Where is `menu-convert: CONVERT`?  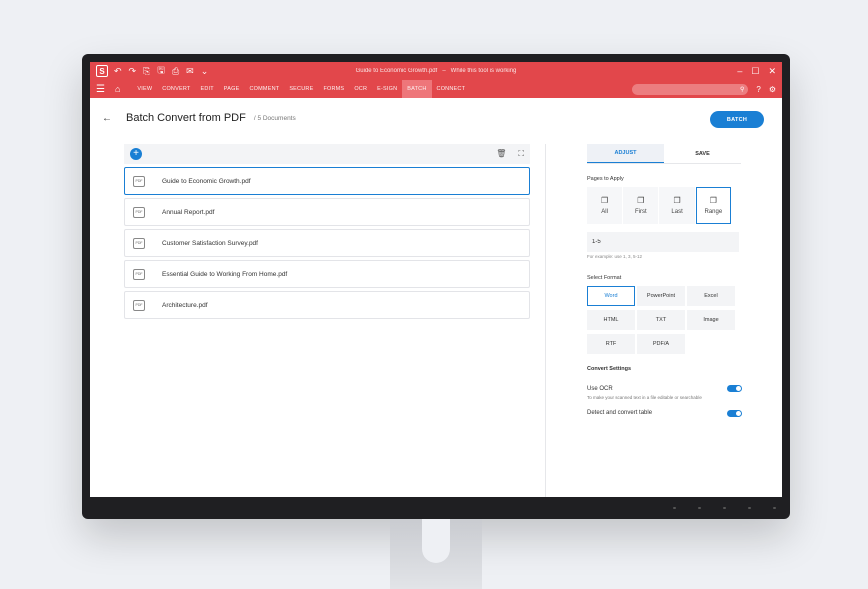
menu-convert: CONVERT is located at coordinates (176, 89).